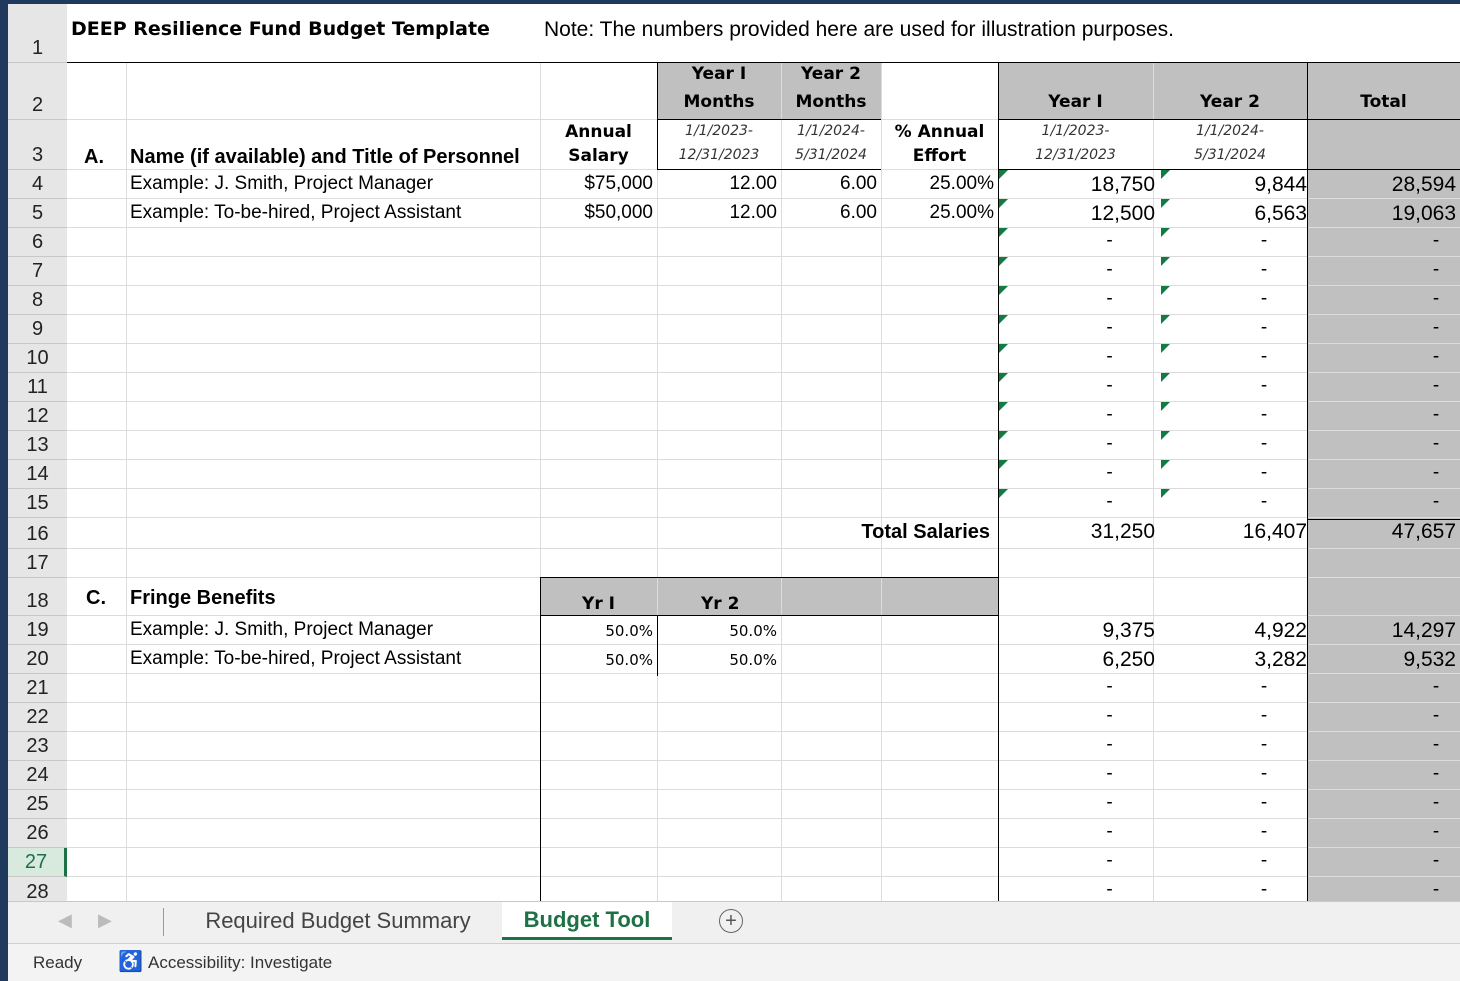 Image resolution: width=1460 pixels, height=981 pixels. What do you see at coordinates (753, 183) in the screenshot?
I see `year1-months: 12.00` at bounding box center [753, 183].